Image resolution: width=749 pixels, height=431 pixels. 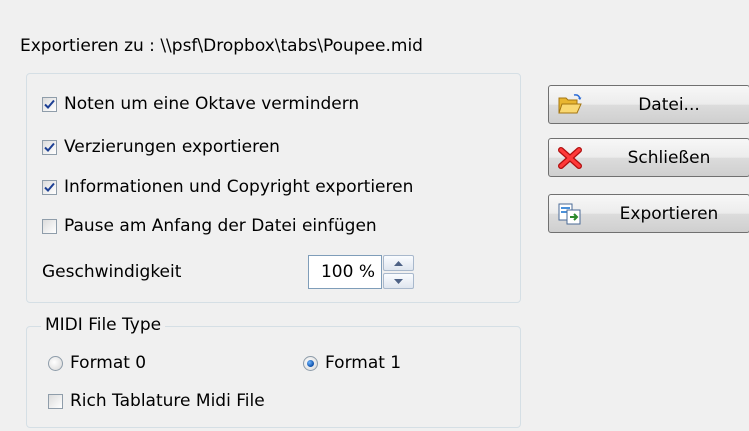 I want to click on option-label: Noten um eine Oktave vermindern, so click(x=212, y=104).